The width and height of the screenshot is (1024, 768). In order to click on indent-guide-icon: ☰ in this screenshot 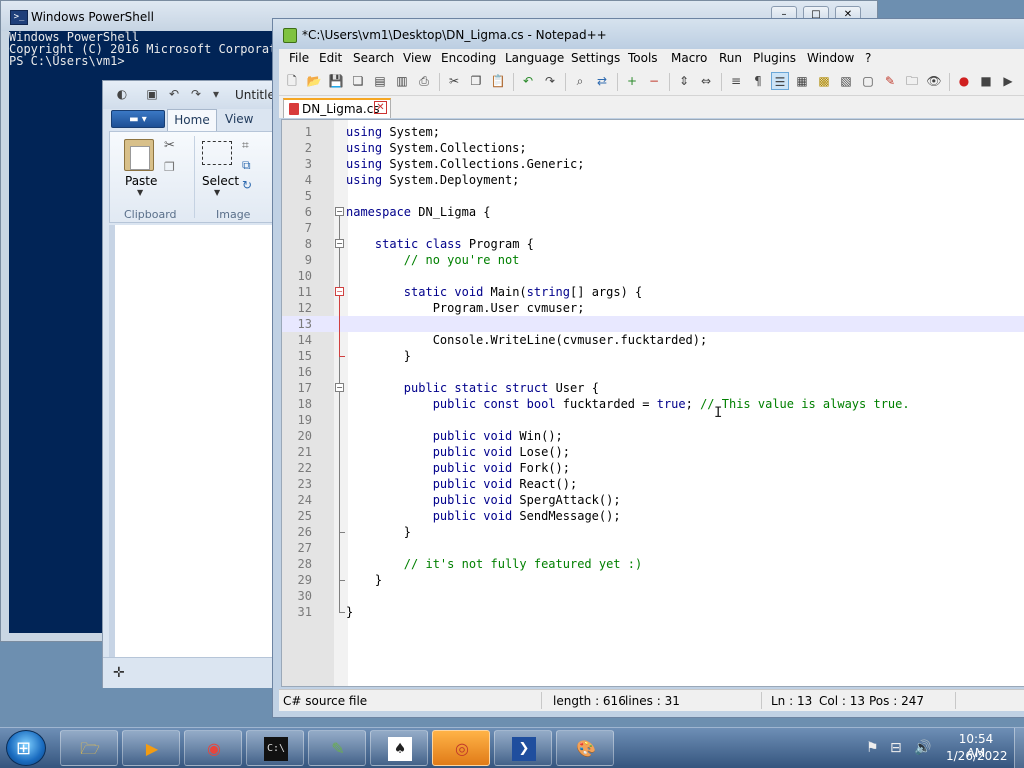, I will do `click(780, 81)`.